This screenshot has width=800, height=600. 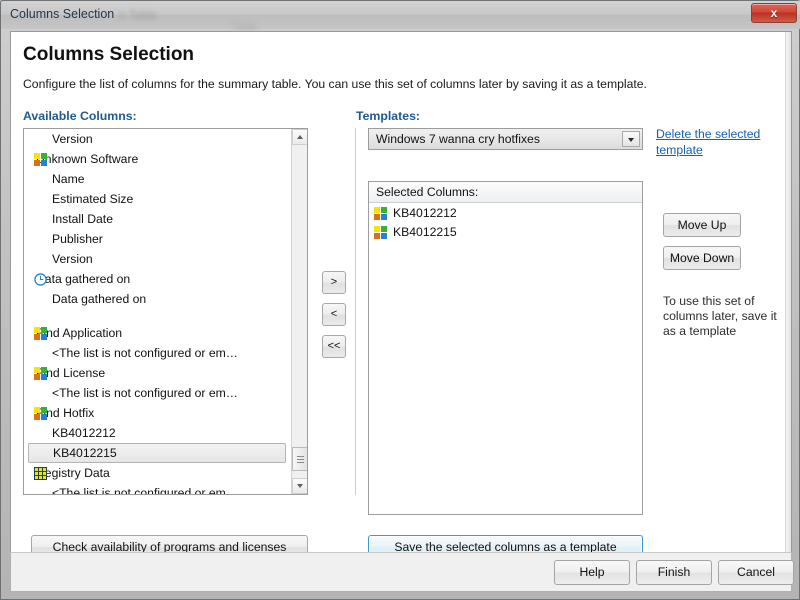 I want to click on chevron-up-icon, so click(x=300, y=137).